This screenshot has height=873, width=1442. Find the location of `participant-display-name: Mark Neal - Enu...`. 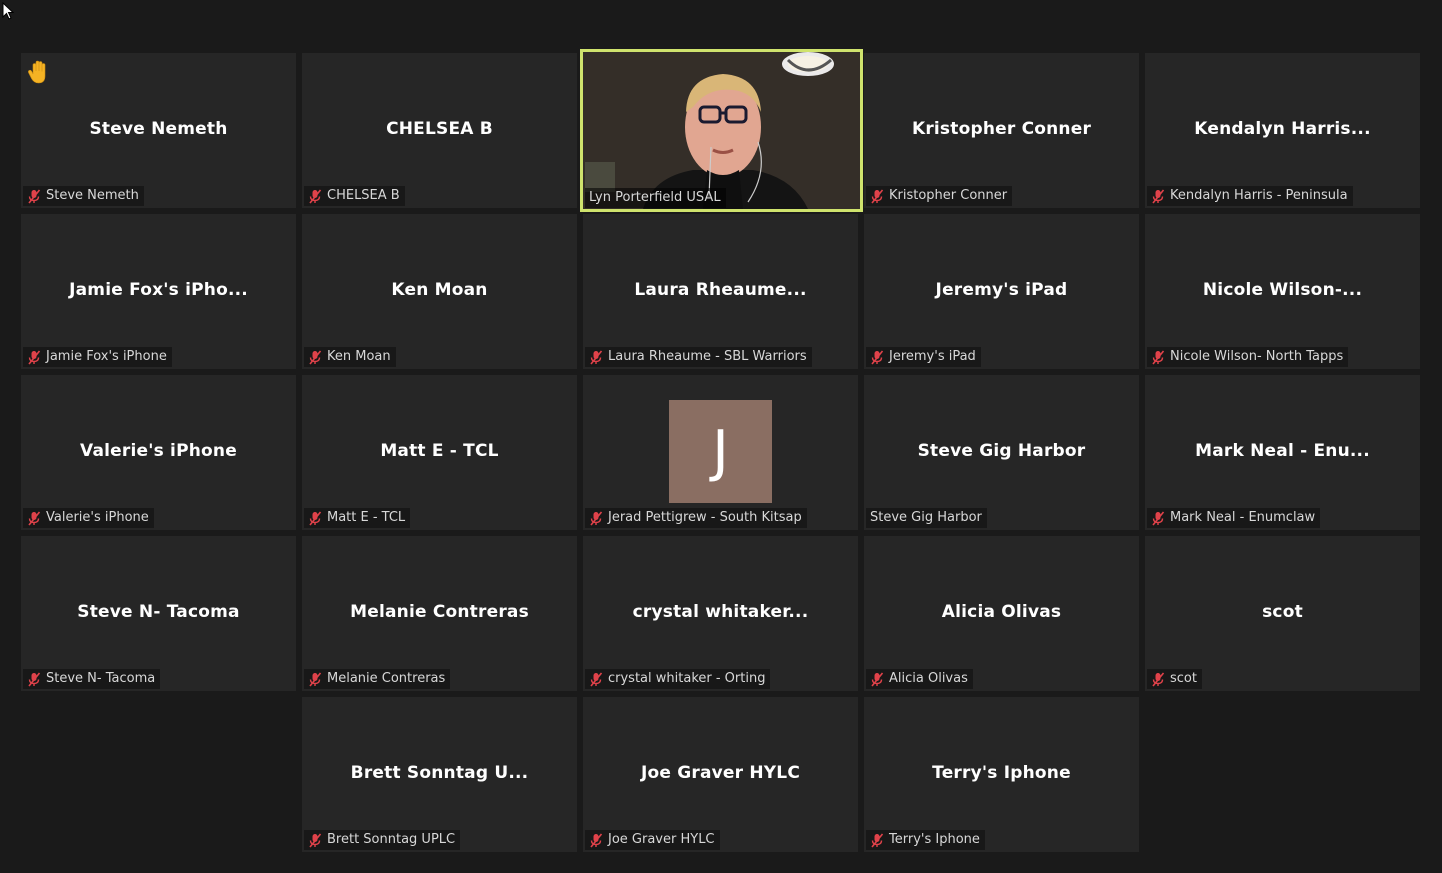

participant-display-name: Mark Neal - Enu... is located at coordinates (1282, 451).